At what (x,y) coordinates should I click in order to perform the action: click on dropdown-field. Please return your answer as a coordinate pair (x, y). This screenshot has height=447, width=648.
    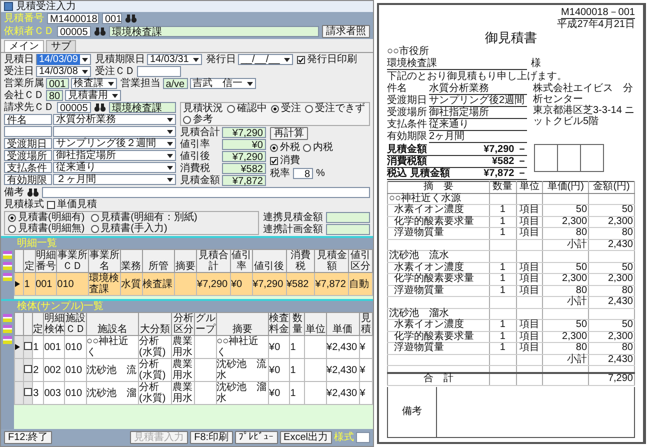
    Looking at the image, I should click on (114, 131).